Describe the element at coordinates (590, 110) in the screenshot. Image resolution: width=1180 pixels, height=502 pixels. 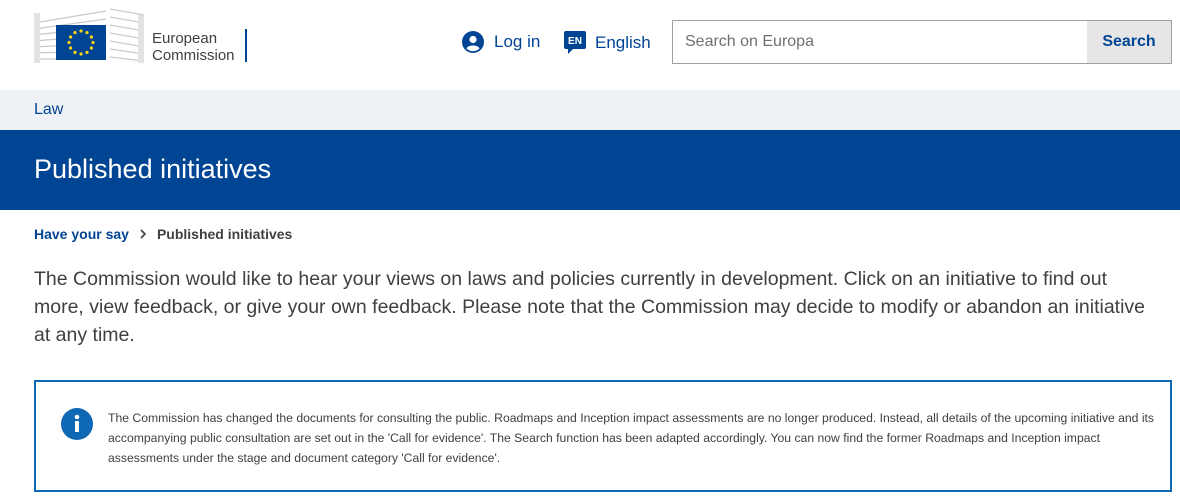
I see `site-name-bar: Law` at that location.